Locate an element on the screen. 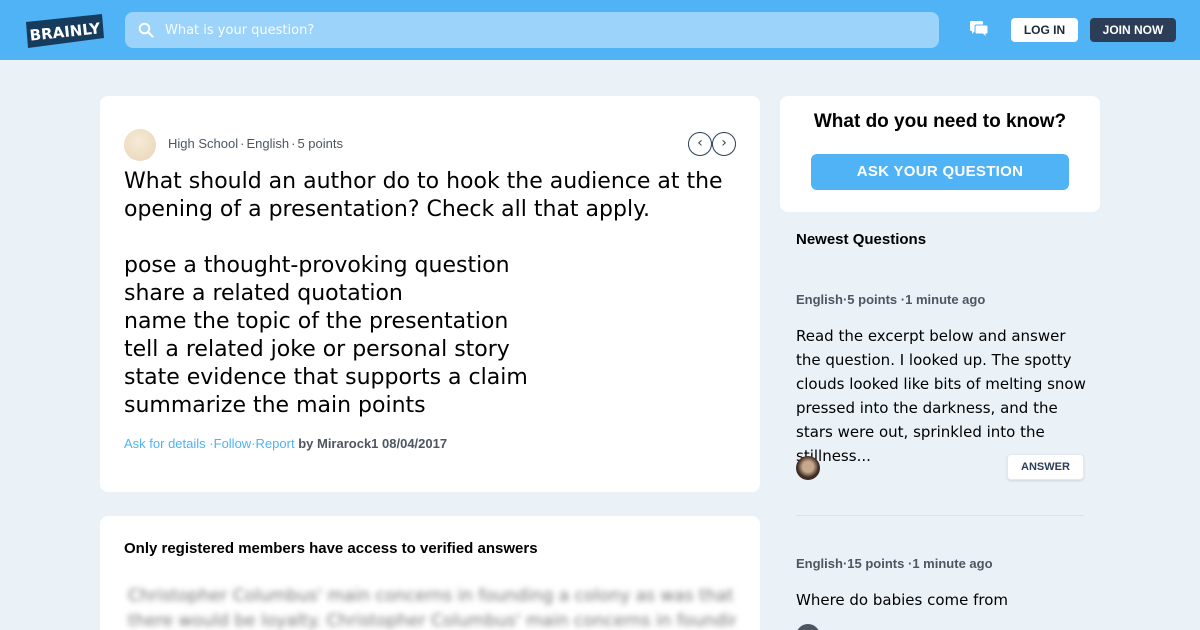 The height and width of the screenshot is (630, 1200). ask-your-question-button: ASK YOUR QUESTION is located at coordinates (940, 172).